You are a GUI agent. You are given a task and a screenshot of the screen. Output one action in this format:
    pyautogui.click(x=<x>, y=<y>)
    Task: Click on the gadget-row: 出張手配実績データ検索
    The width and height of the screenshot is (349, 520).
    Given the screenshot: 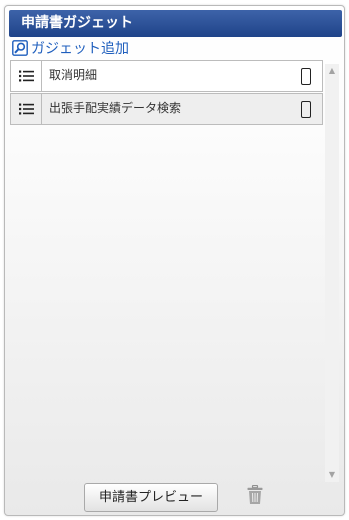 What is the action you would take?
    pyautogui.click(x=166, y=109)
    